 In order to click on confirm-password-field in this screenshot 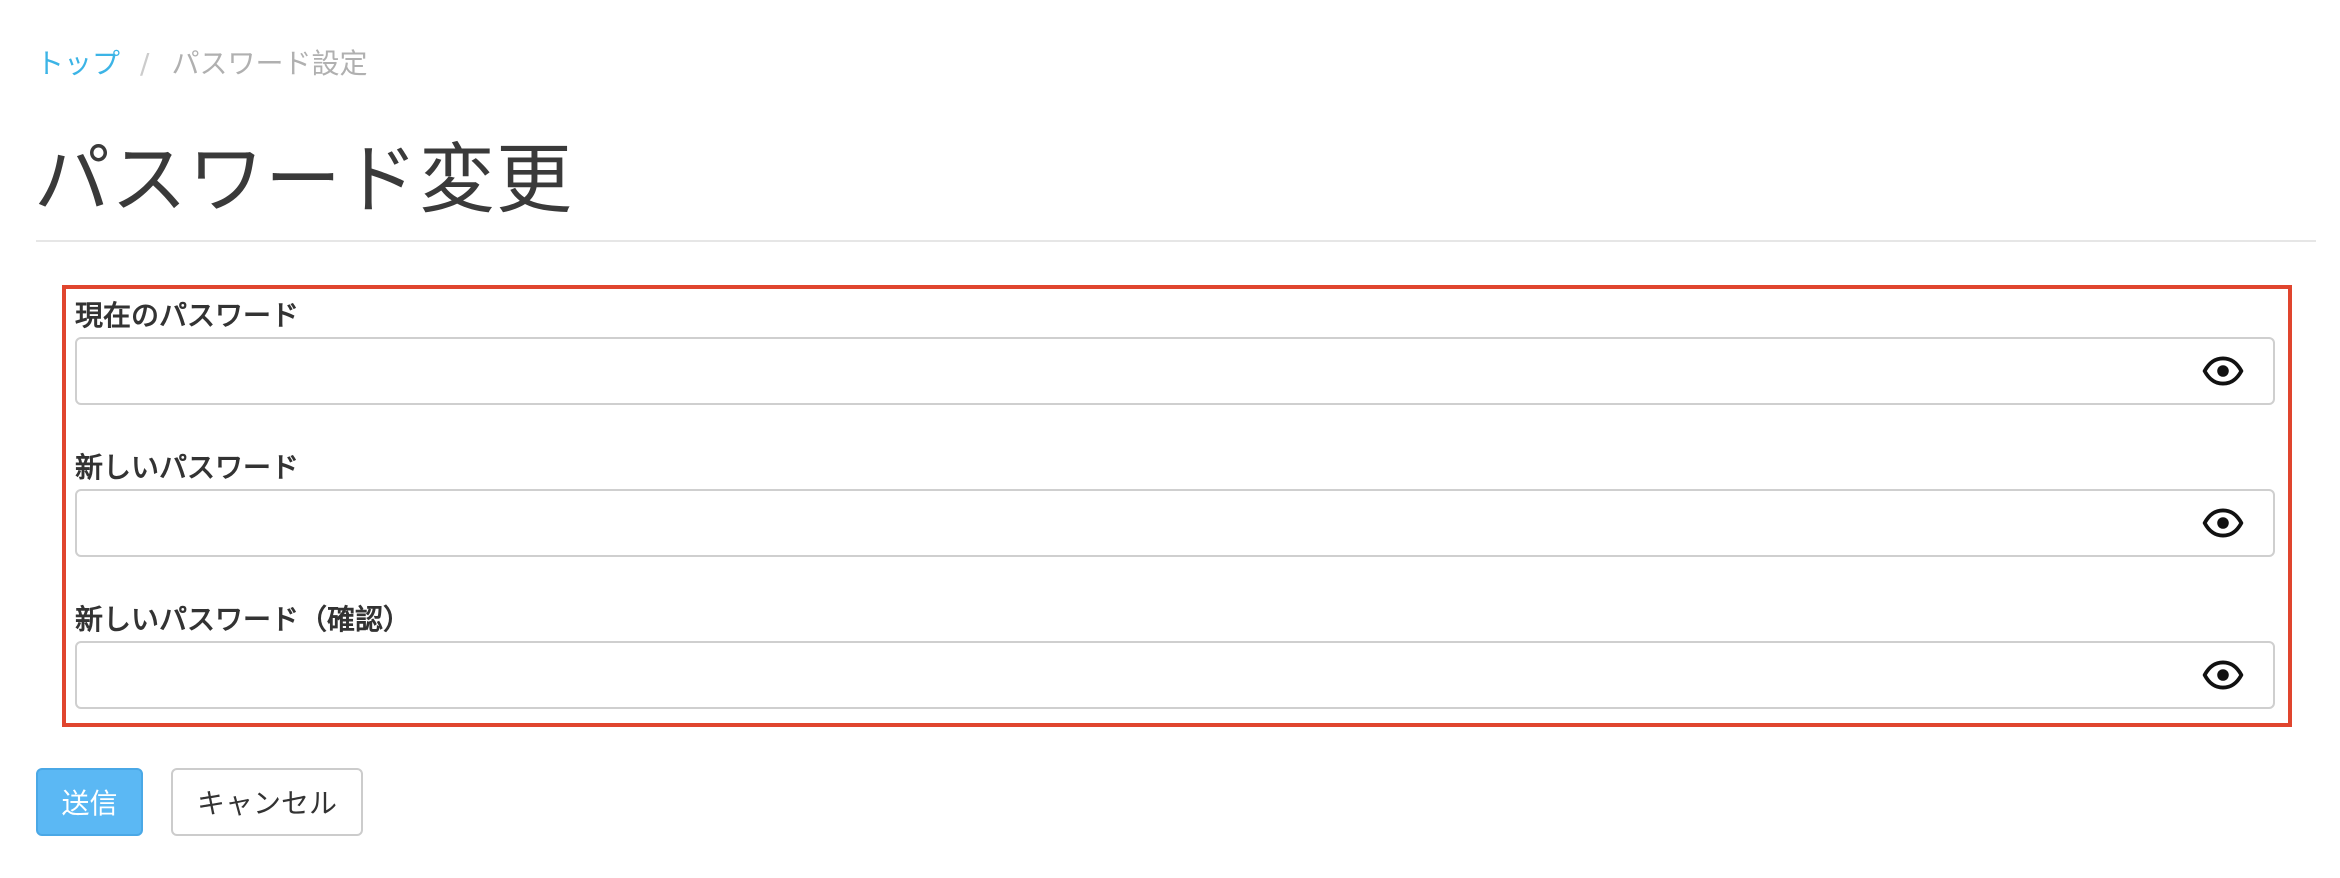, I will do `click(1175, 675)`.